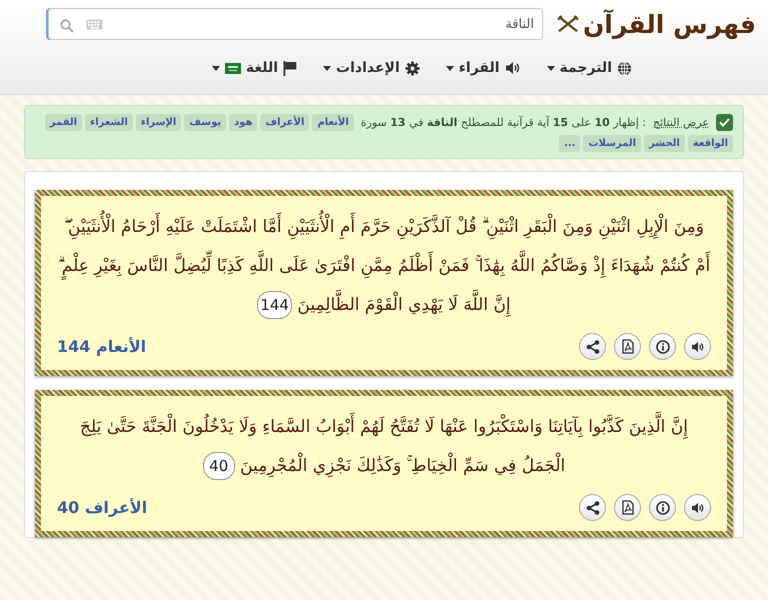 The image size is (768, 600). Describe the element at coordinates (101, 346) in the screenshot. I see `verse-reference-link: الأنعام 144` at that location.